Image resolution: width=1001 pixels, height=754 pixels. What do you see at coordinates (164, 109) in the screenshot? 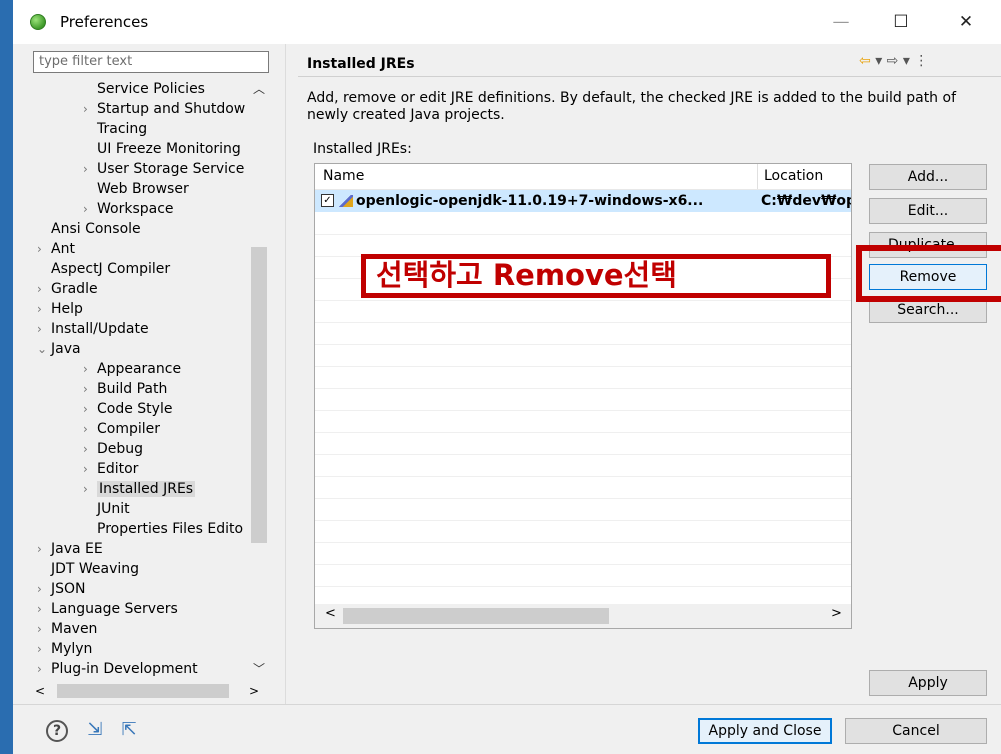
I see `tree-item: › Startup and Shutdow` at bounding box center [164, 109].